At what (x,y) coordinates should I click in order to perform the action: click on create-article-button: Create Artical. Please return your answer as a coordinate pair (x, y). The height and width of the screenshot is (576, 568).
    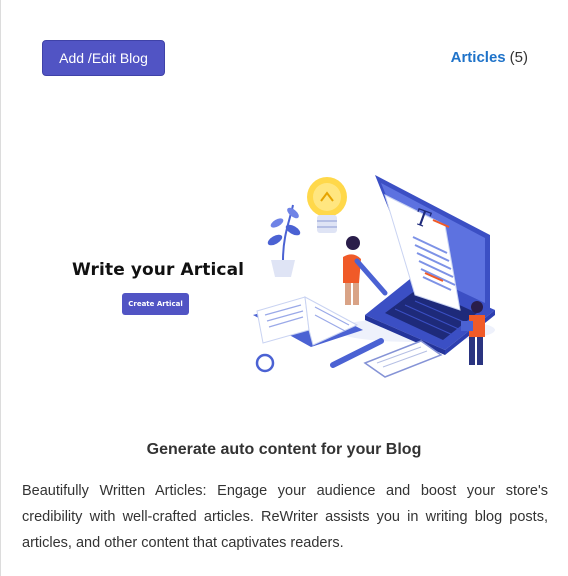
    Looking at the image, I should click on (155, 304).